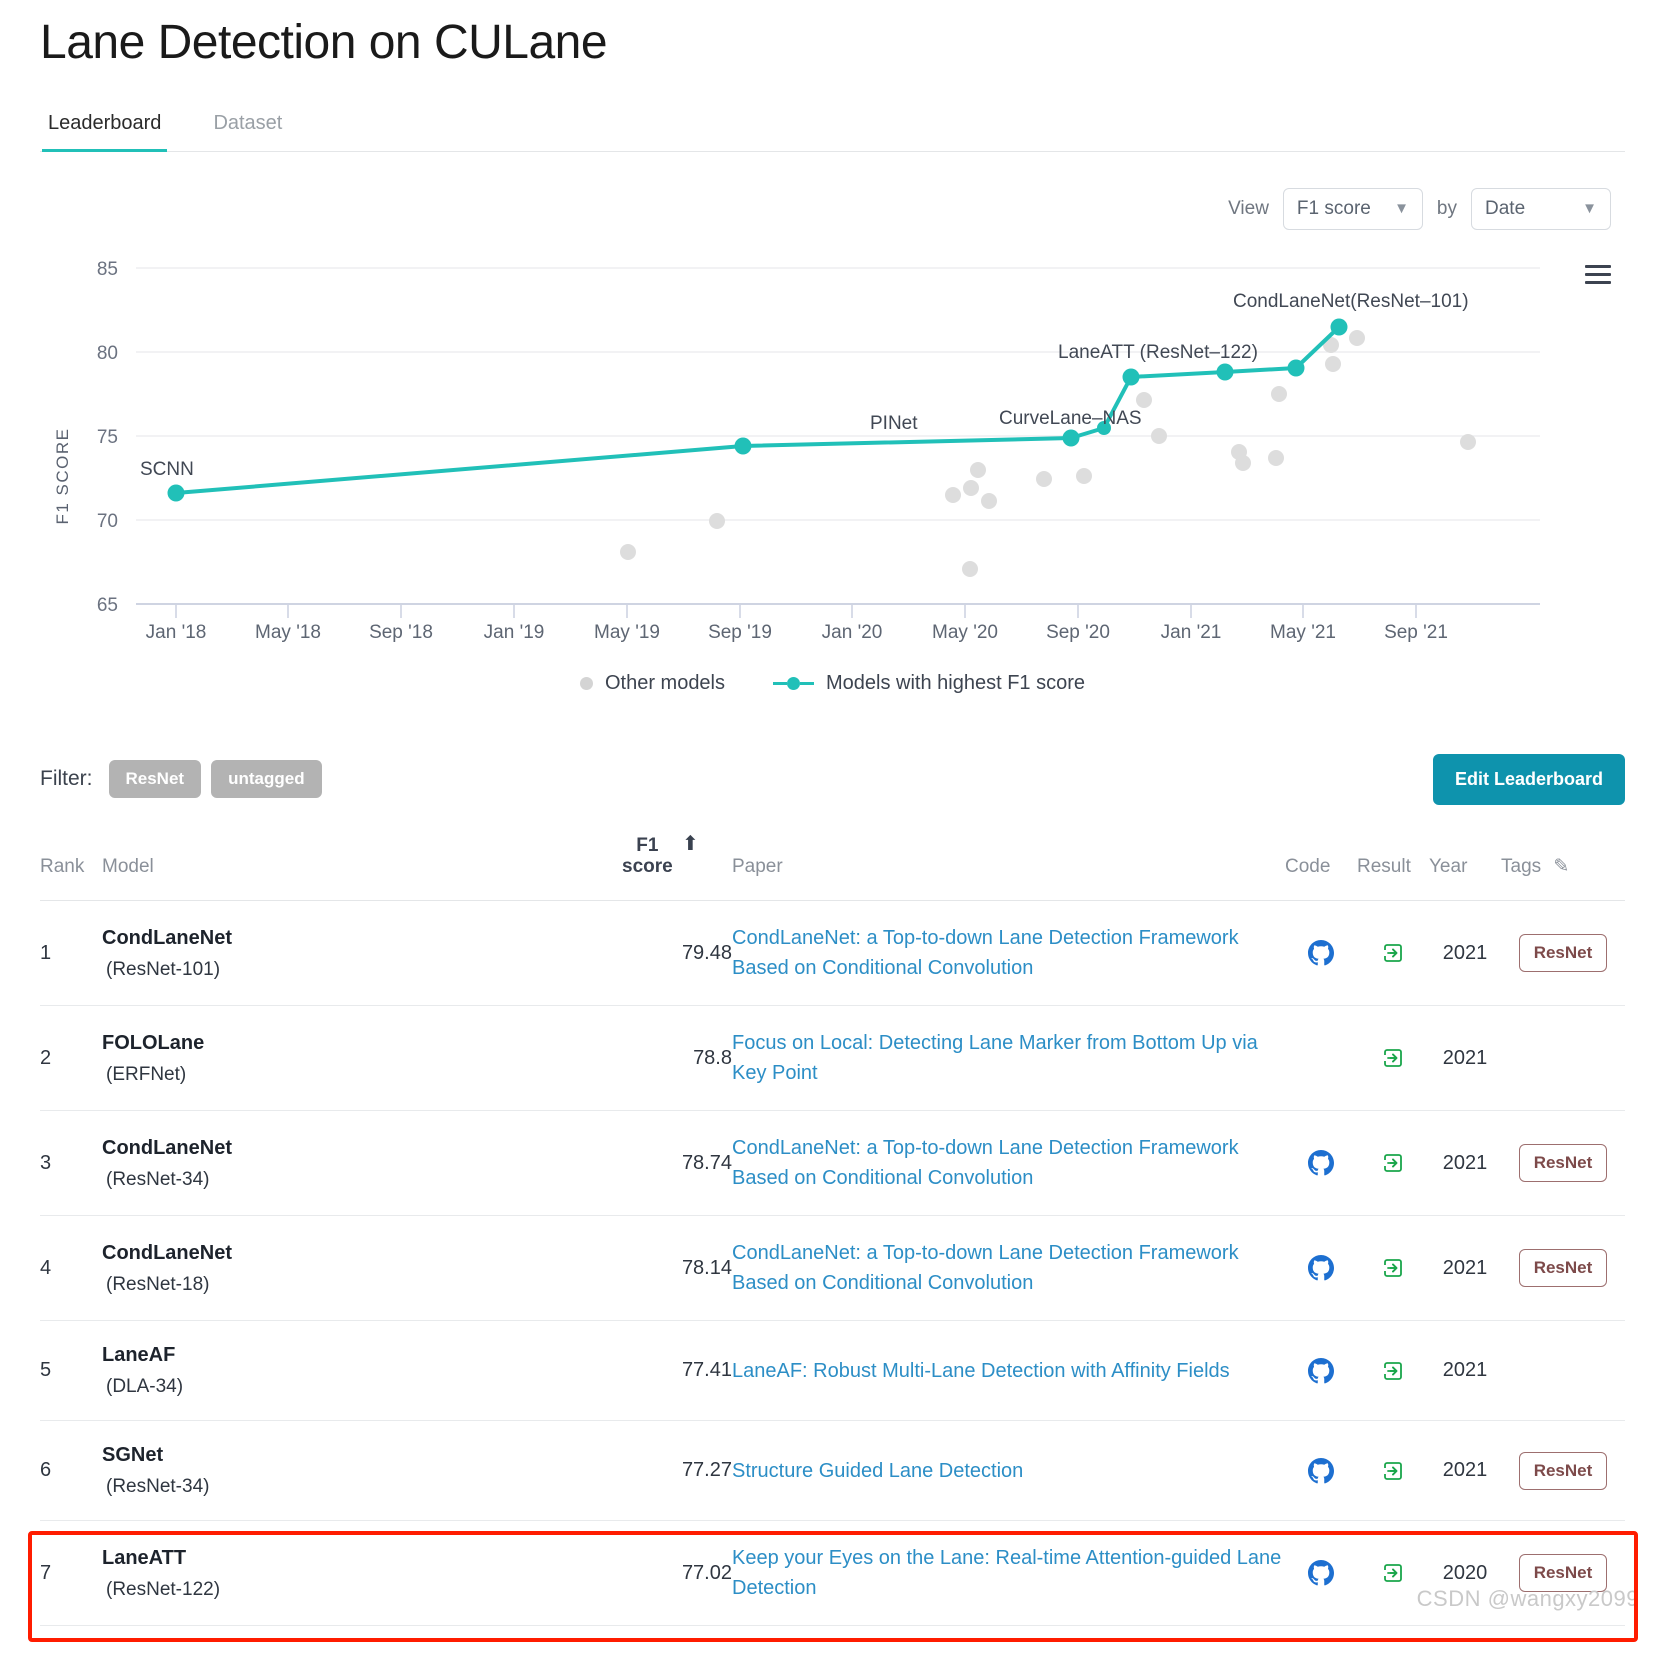 The height and width of the screenshot is (1676, 1665). What do you see at coordinates (105, 132) in the screenshot?
I see `tab-leaderboard: Leaderboard` at bounding box center [105, 132].